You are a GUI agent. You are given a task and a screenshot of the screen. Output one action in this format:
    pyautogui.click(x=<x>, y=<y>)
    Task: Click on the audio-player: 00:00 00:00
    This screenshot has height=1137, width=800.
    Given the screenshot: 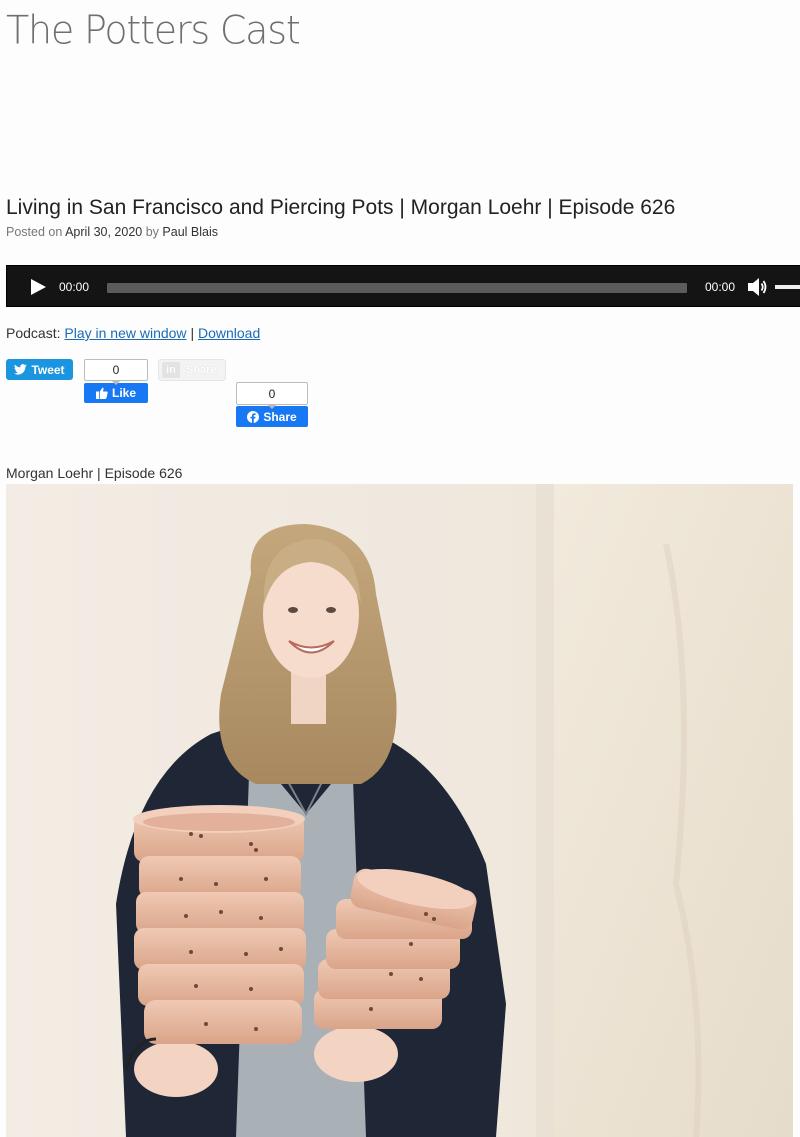 What is the action you would take?
    pyautogui.click(x=403, y=286)
    